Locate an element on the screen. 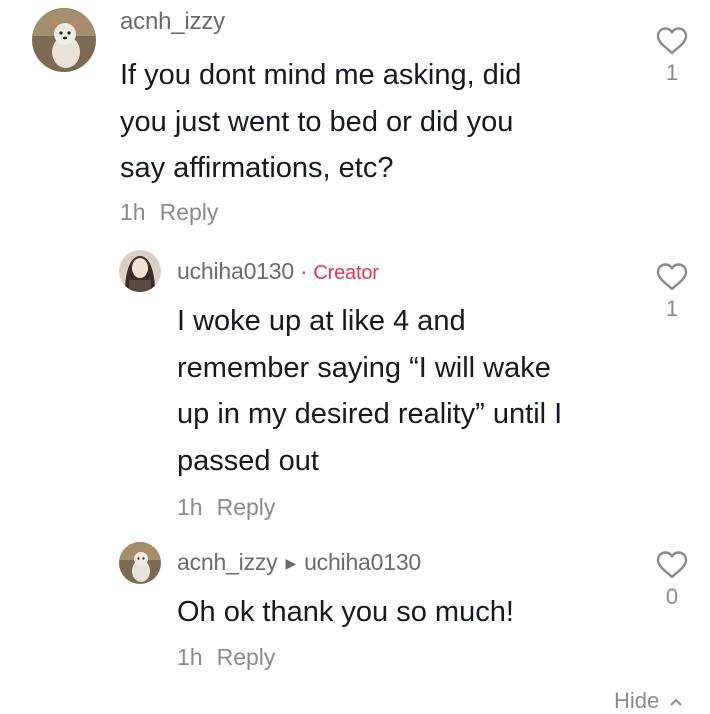  reply-text-line: up in my desired reality” until I is located at coordinates (370, 414).